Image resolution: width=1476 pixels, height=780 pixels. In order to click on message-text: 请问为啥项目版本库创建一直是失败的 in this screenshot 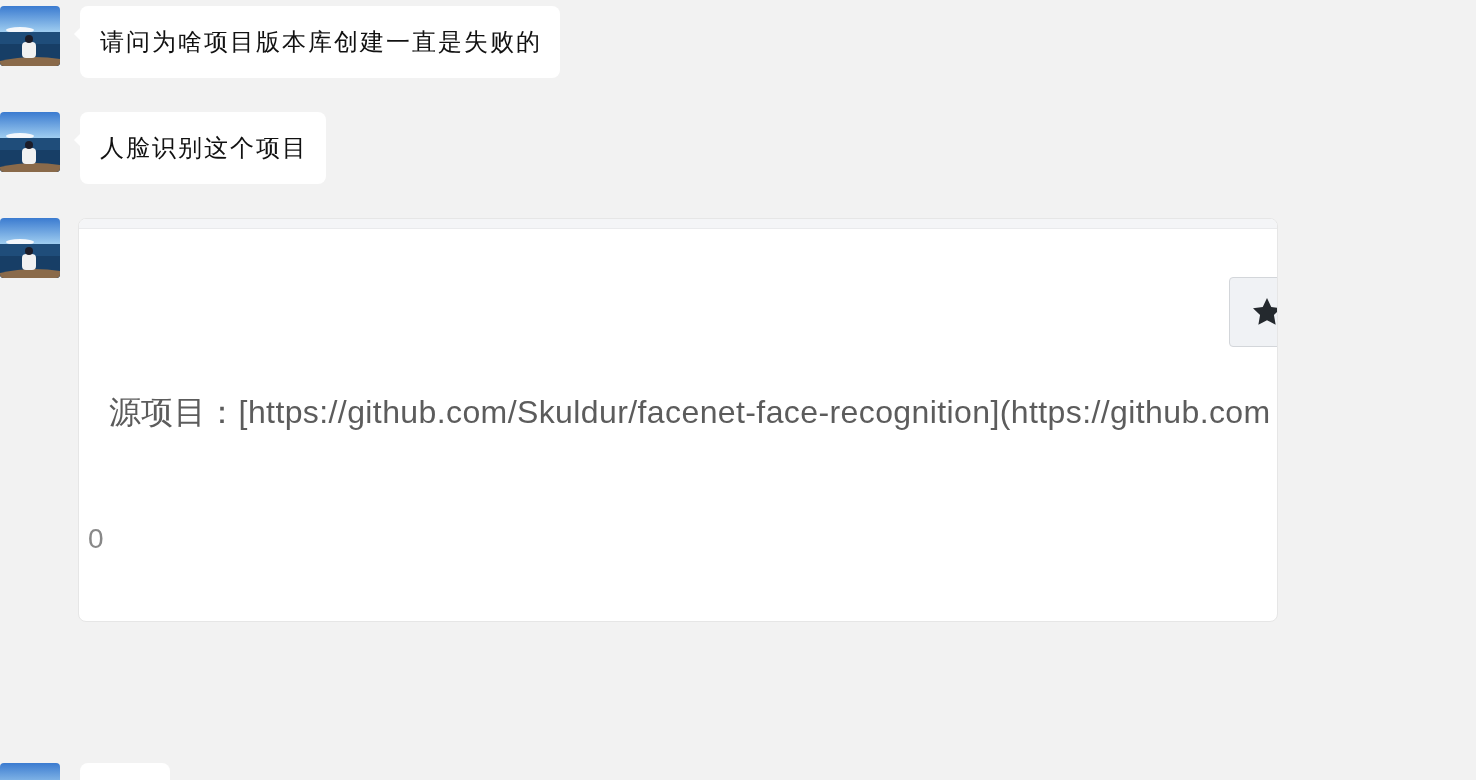, I will do `click(321, 42)`.